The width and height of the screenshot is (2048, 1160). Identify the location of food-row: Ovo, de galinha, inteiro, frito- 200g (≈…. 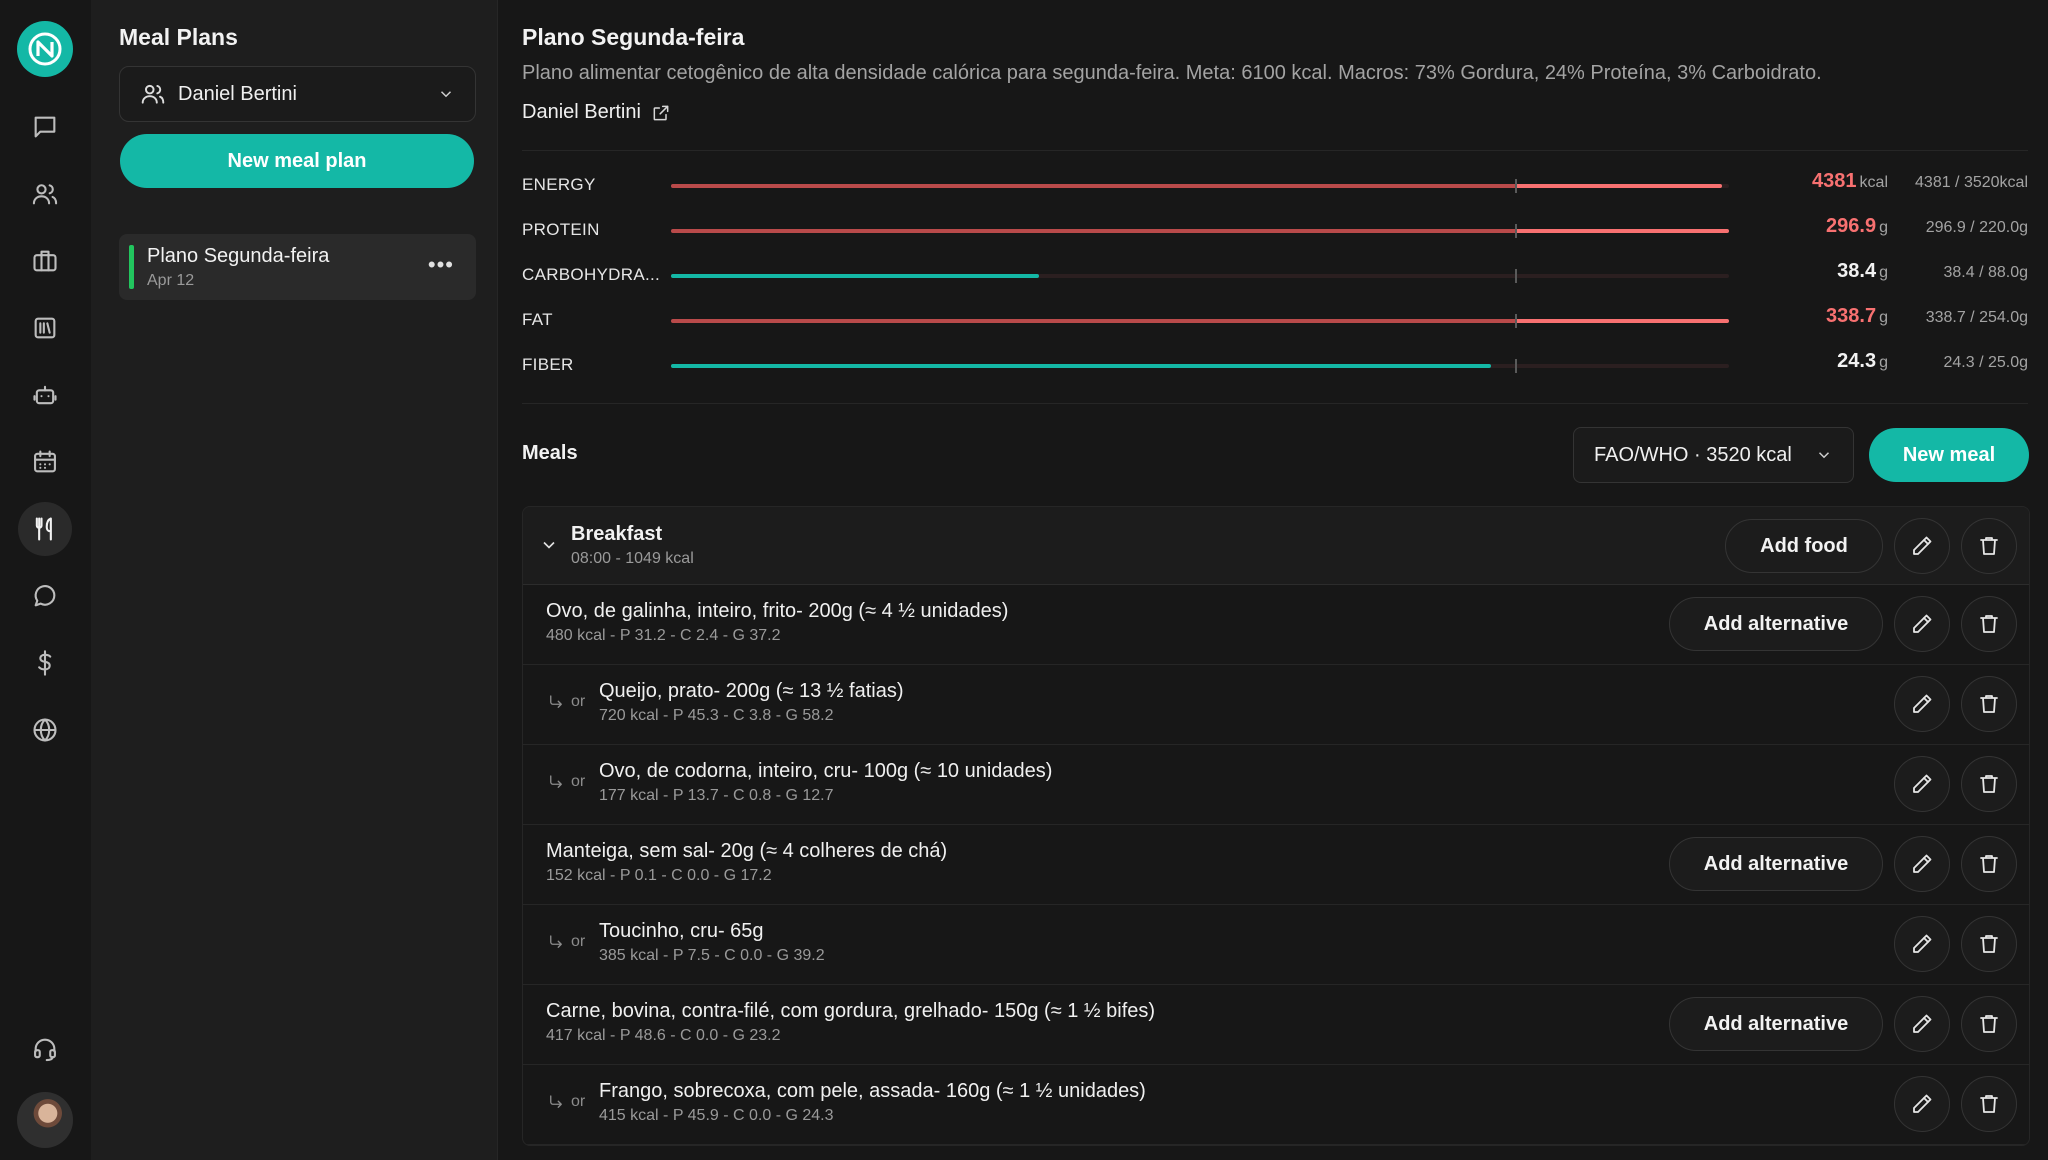
(1276, 625).